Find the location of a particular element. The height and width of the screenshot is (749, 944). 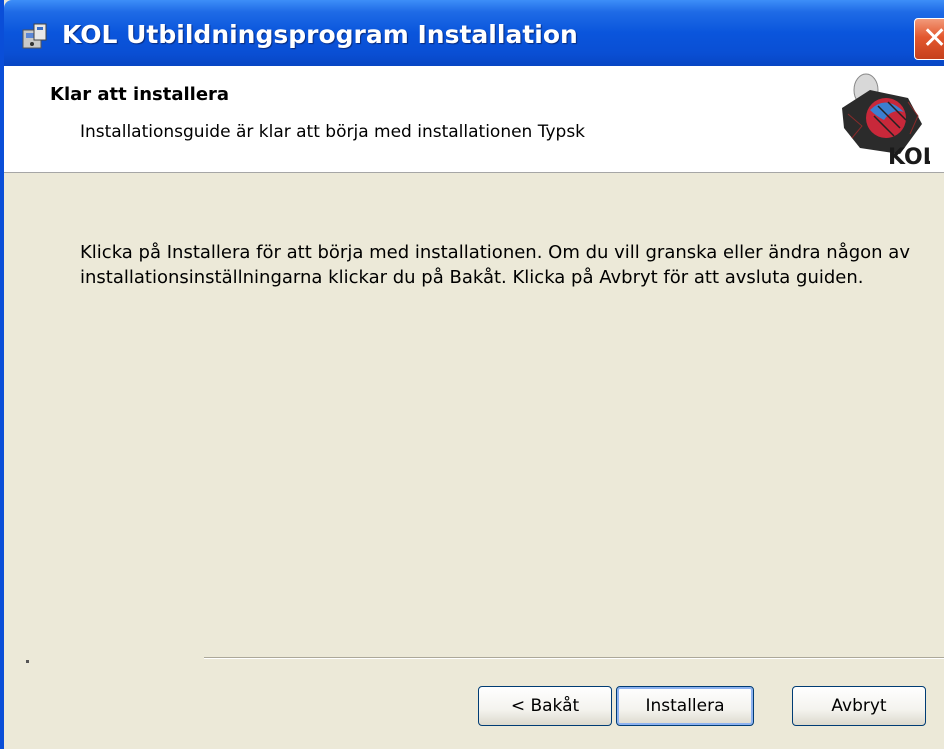

back-button: < Bakåt is located at coordinates (545, 706).